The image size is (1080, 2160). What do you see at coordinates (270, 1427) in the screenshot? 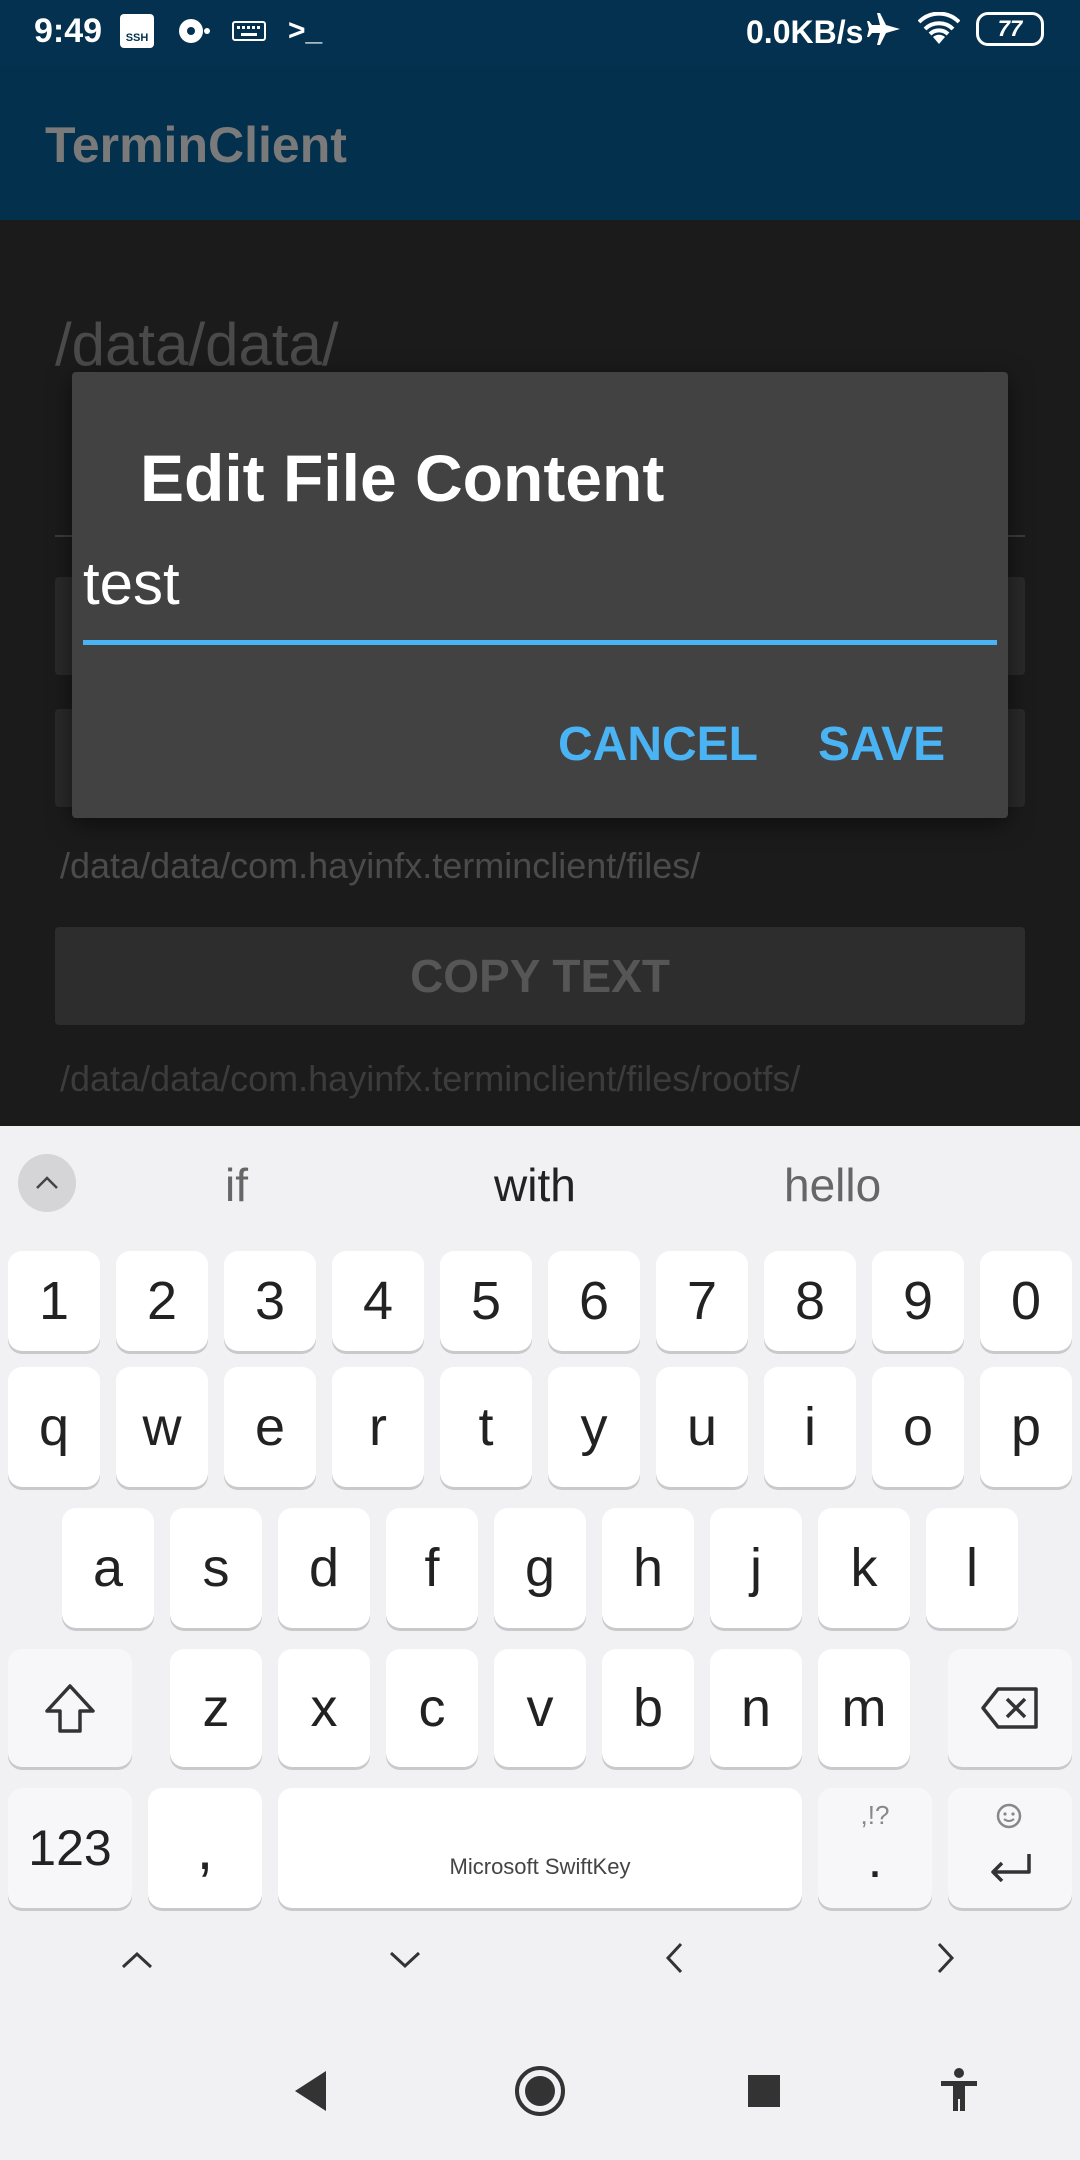
I see `letter-key-e: e` at bounding box center [270, 1427].